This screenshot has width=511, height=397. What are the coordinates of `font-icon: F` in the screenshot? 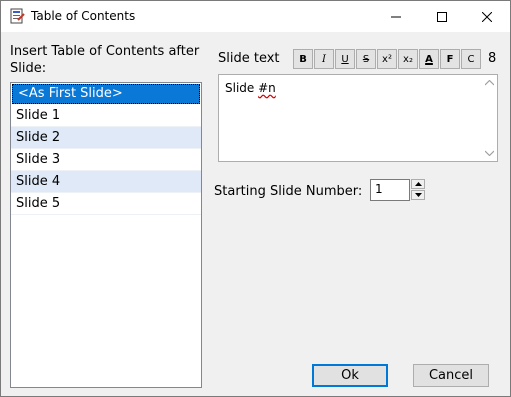 It's located at (450, 59).